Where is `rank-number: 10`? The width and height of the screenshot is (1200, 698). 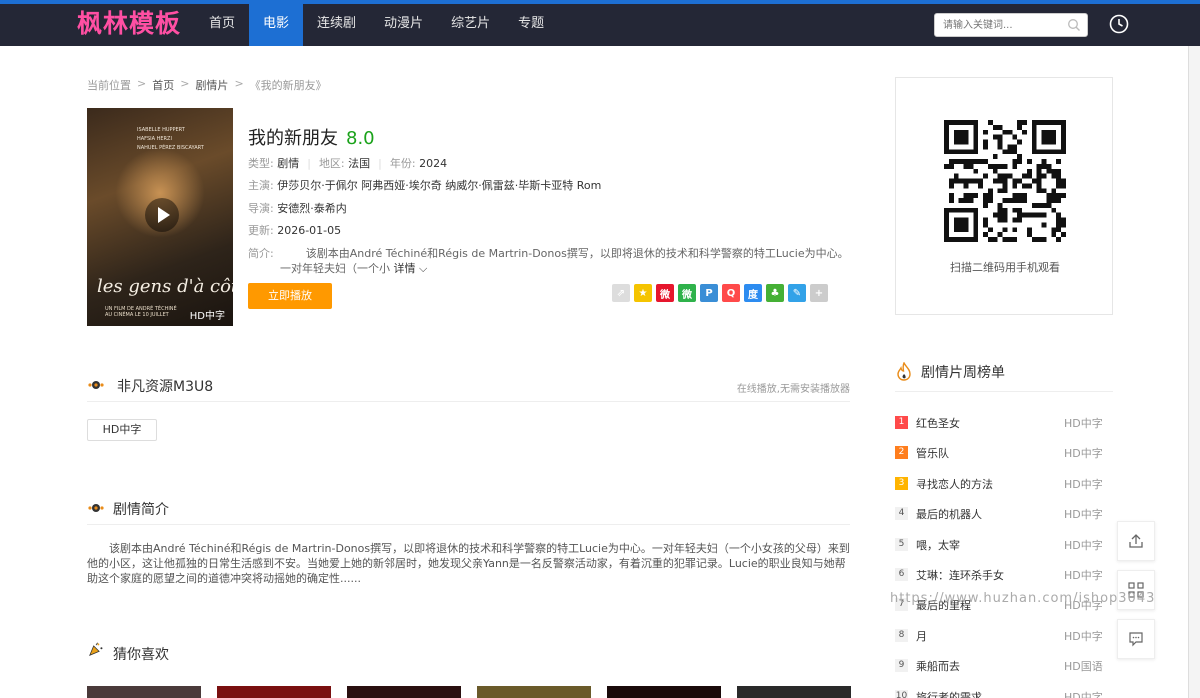
rank-number: 10 is located at coordinates (901, 693).